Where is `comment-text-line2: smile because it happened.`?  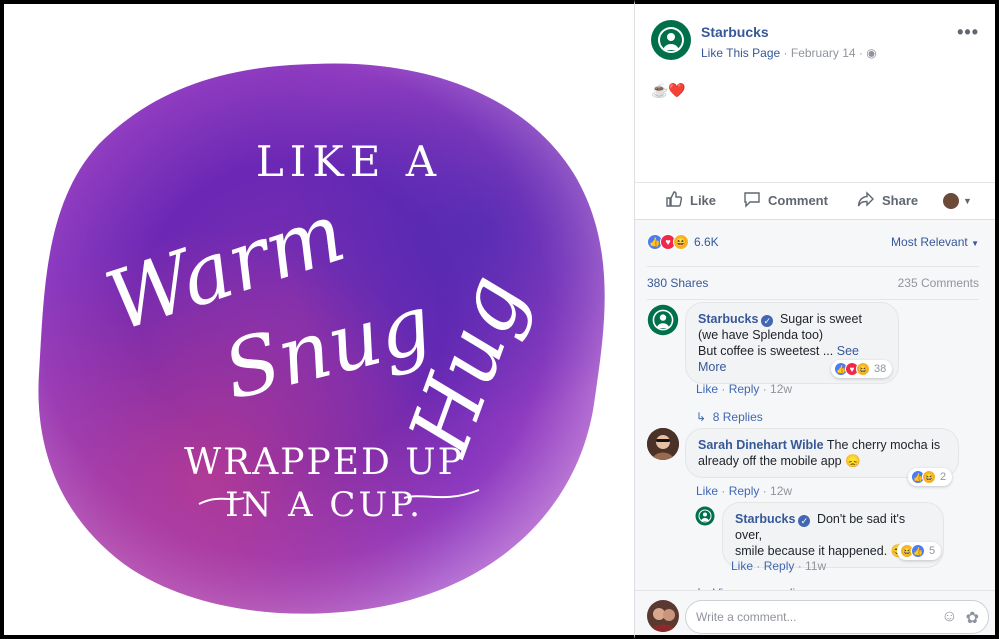
comment-text-line2: smile because it happened. is located at coordinates (811, 551).